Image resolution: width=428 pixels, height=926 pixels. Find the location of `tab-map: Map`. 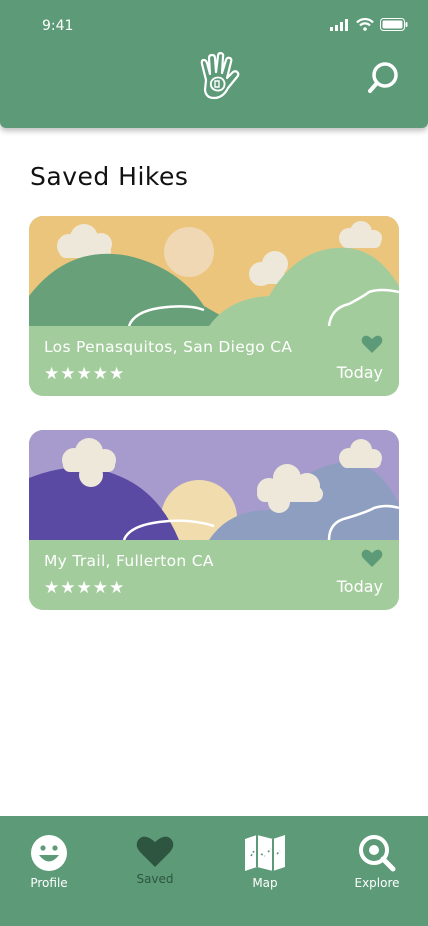

tab-map: Map is located at coordinates (265, 862).